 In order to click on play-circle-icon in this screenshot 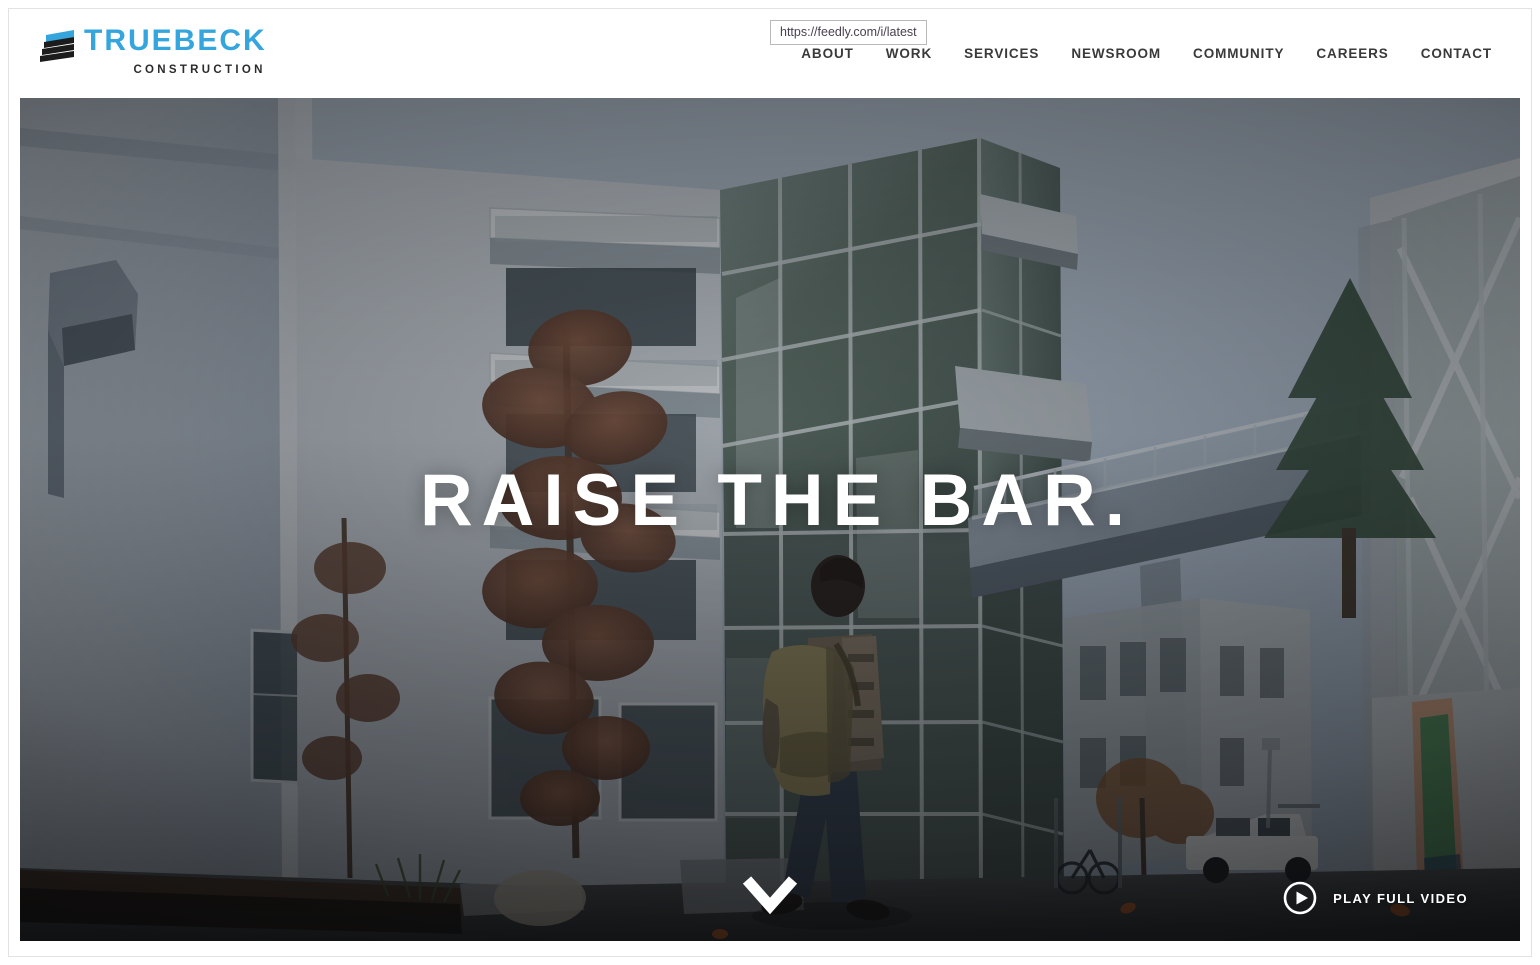, I will do `click(1300, 898)`.